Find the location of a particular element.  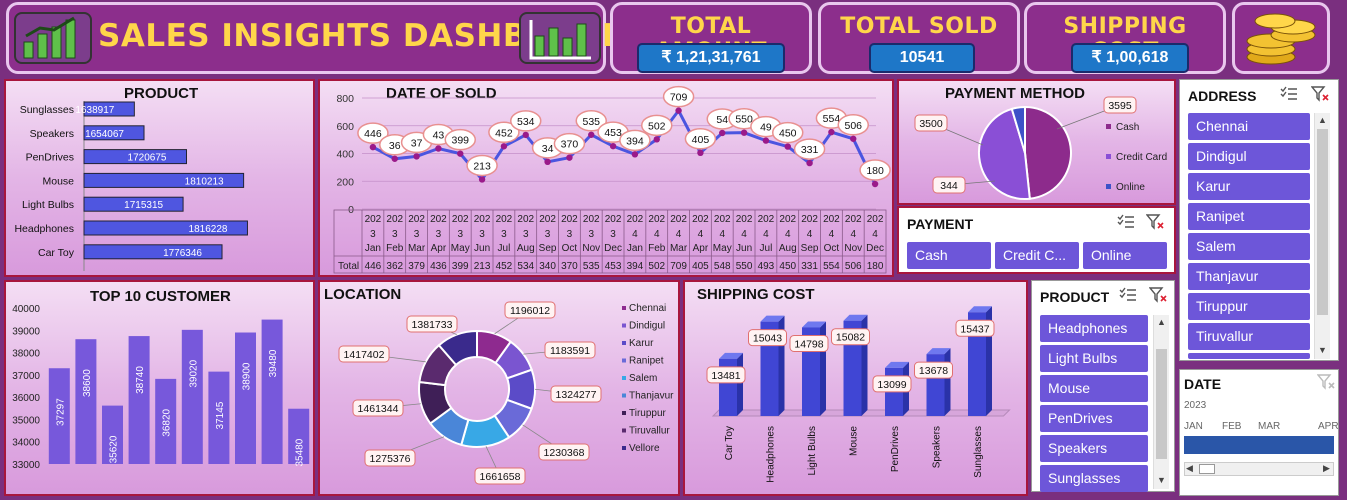

timeline-month-feb: FEB is located at coordinates (1232, 426).